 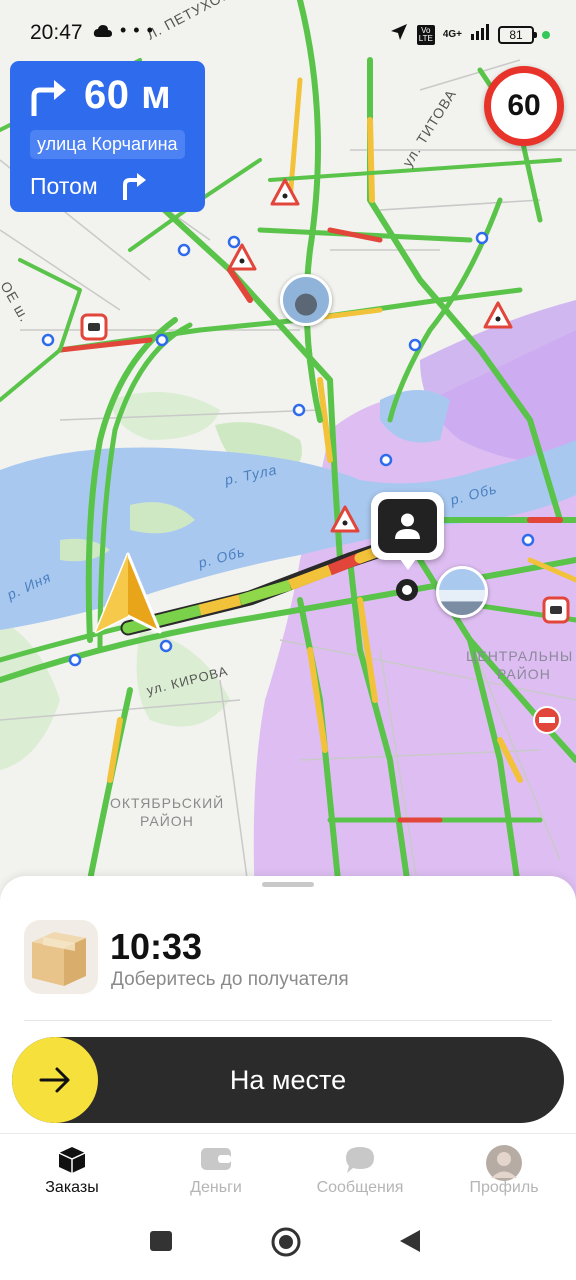 I want to click on next-maneuver-label: Потом, so click(x=64, y=186).